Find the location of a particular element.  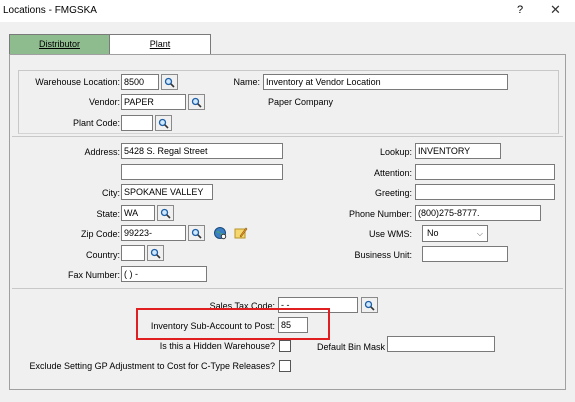

business-unit-input is located at coordinates (465, 254).